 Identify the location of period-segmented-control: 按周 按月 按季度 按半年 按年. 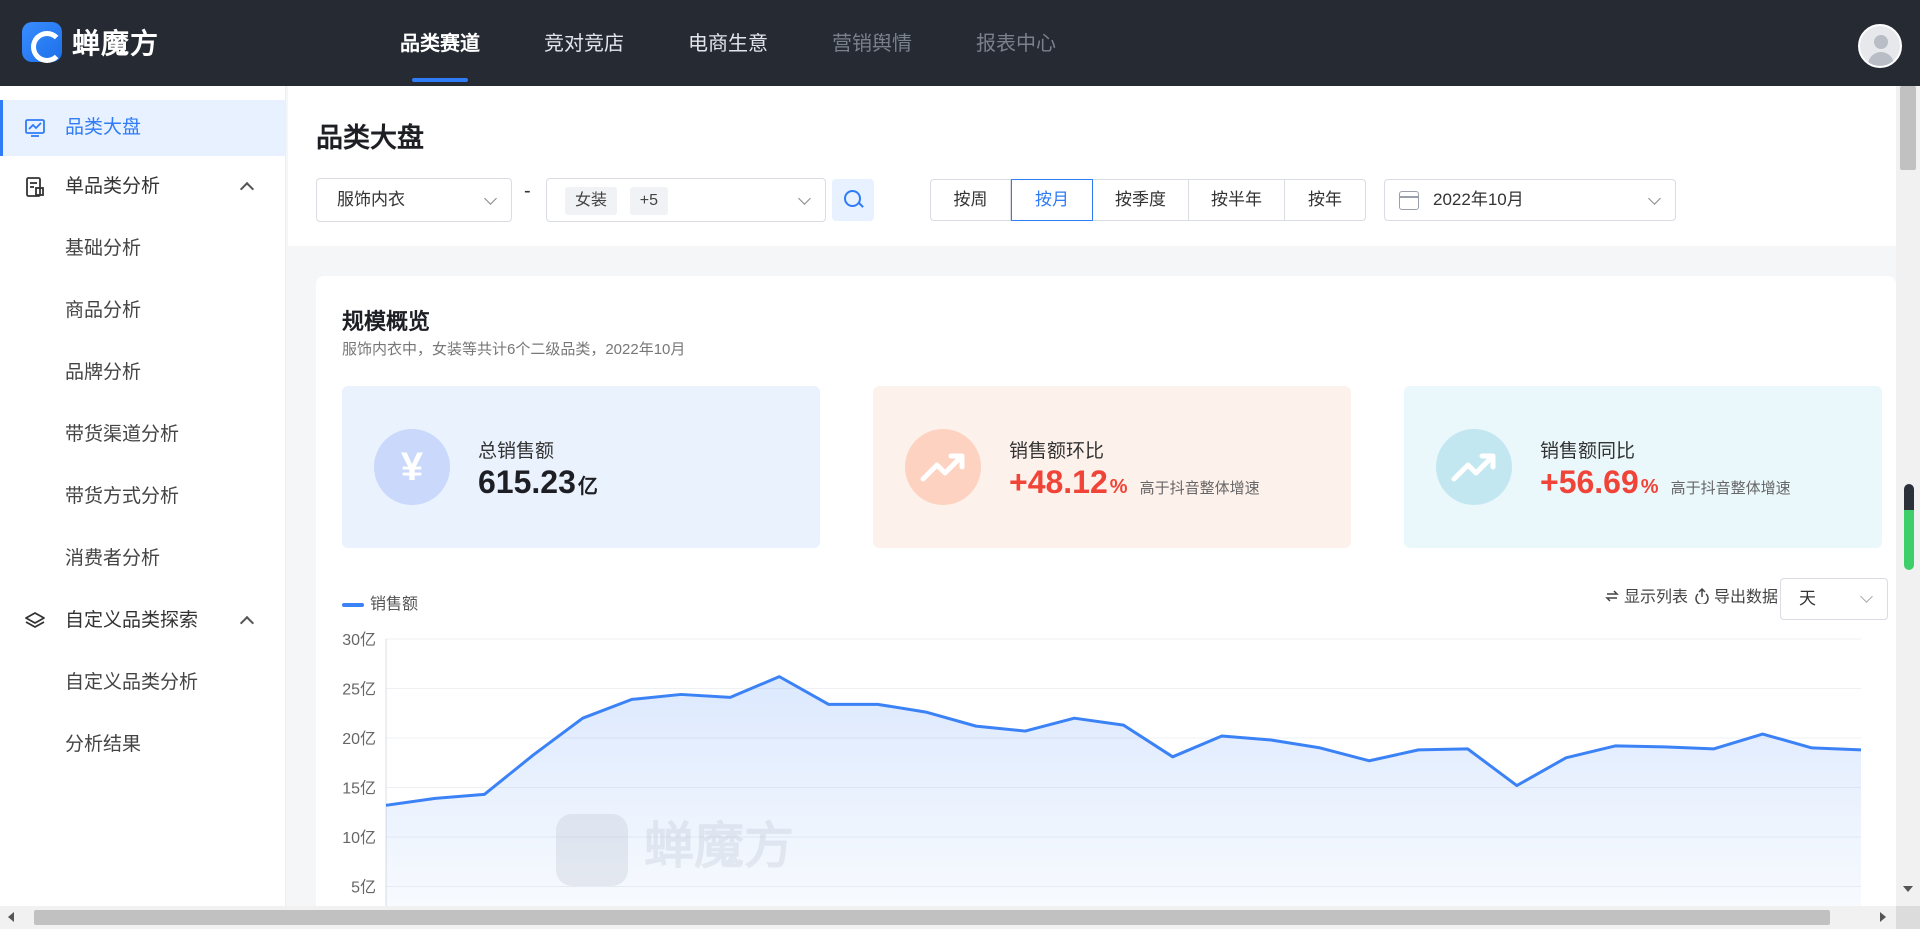
(1148, 200).